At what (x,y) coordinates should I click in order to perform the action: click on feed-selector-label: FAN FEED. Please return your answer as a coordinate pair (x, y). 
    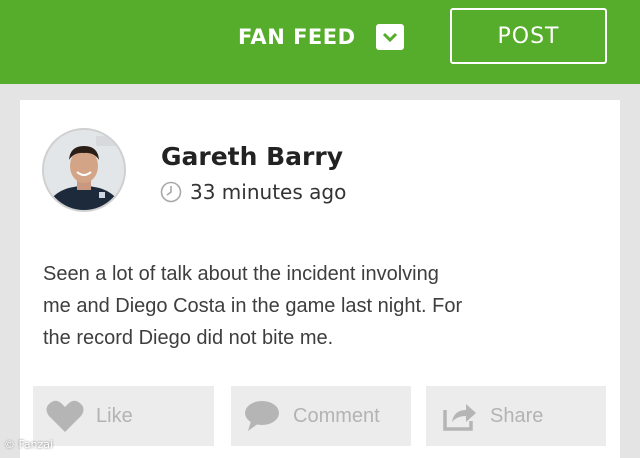
    Looking at the image, I should click on (297, 37).